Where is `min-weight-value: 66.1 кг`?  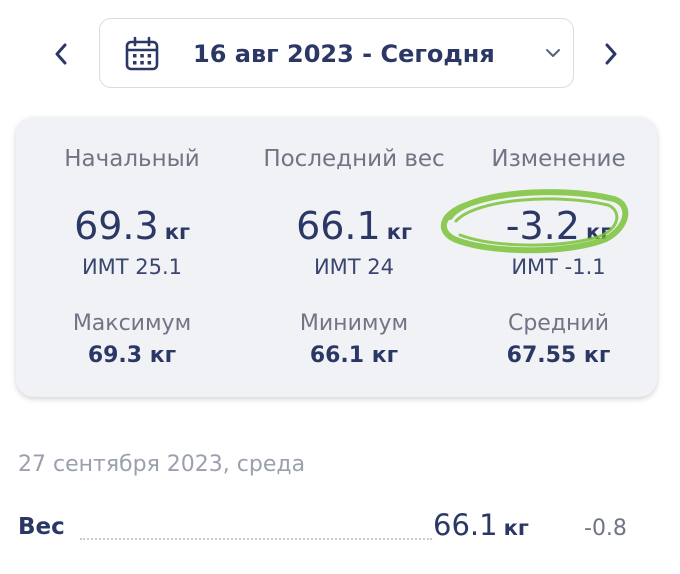 min-weight-value: 66.1 кг is located at coordinates (354, 355).